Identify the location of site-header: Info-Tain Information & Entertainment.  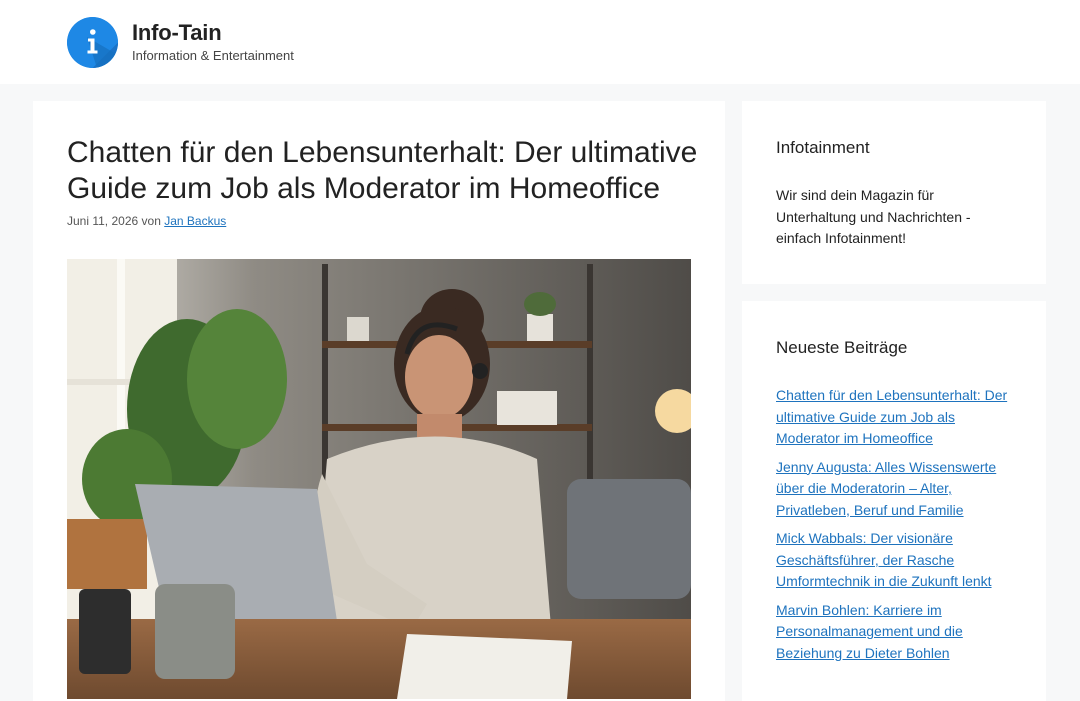
(540, 42).